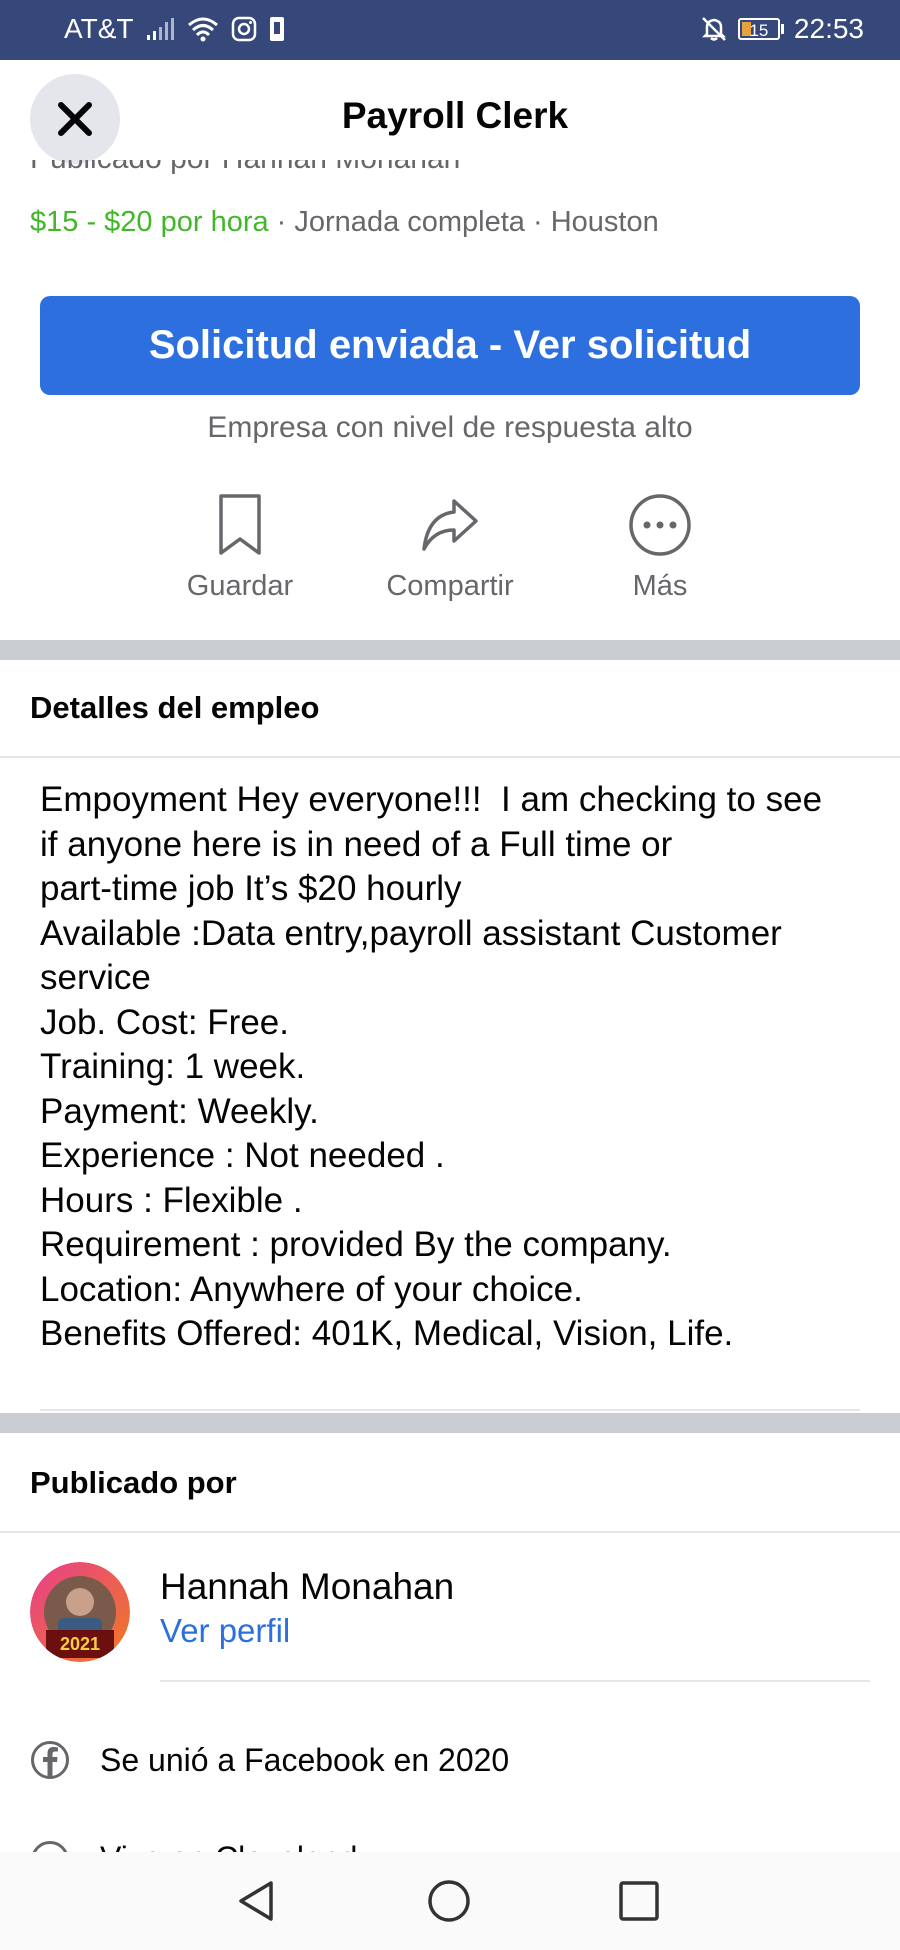 This screenshot has width=900, height=1950. I want to click on more-button: Más, so click(660, 546).